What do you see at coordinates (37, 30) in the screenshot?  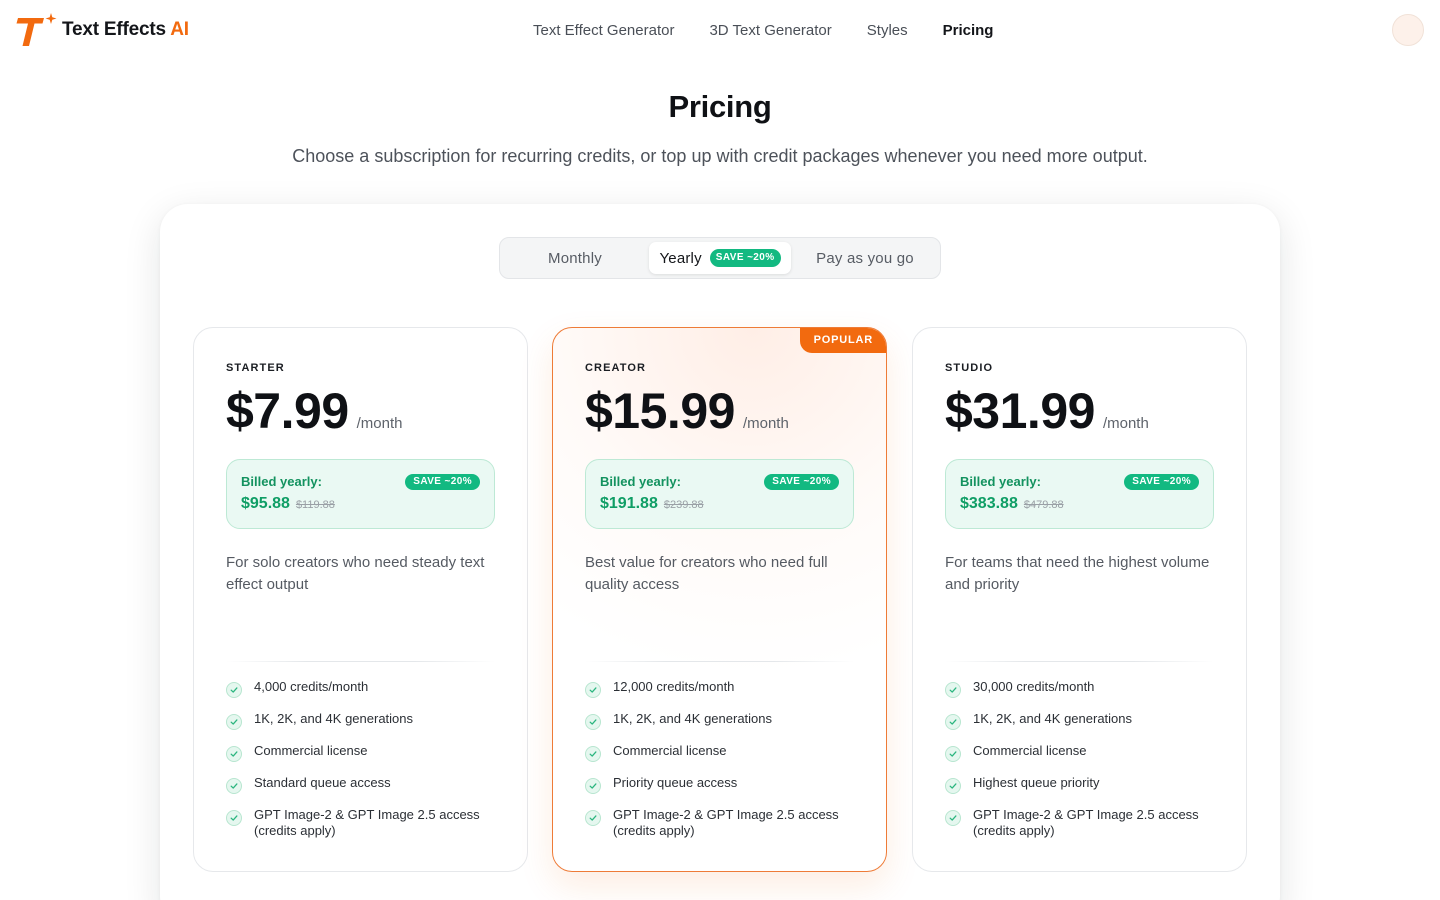 I see `brand-logo-icon` at bounding box center [37, 30].